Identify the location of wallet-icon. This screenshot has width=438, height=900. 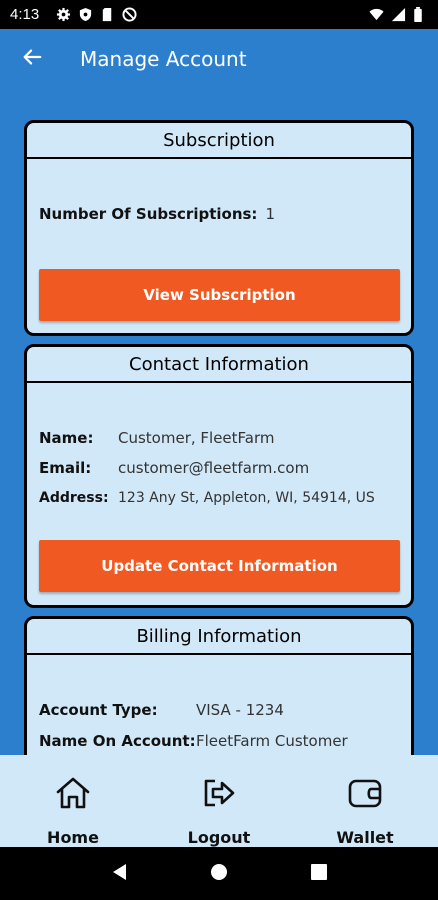
(365, 792).